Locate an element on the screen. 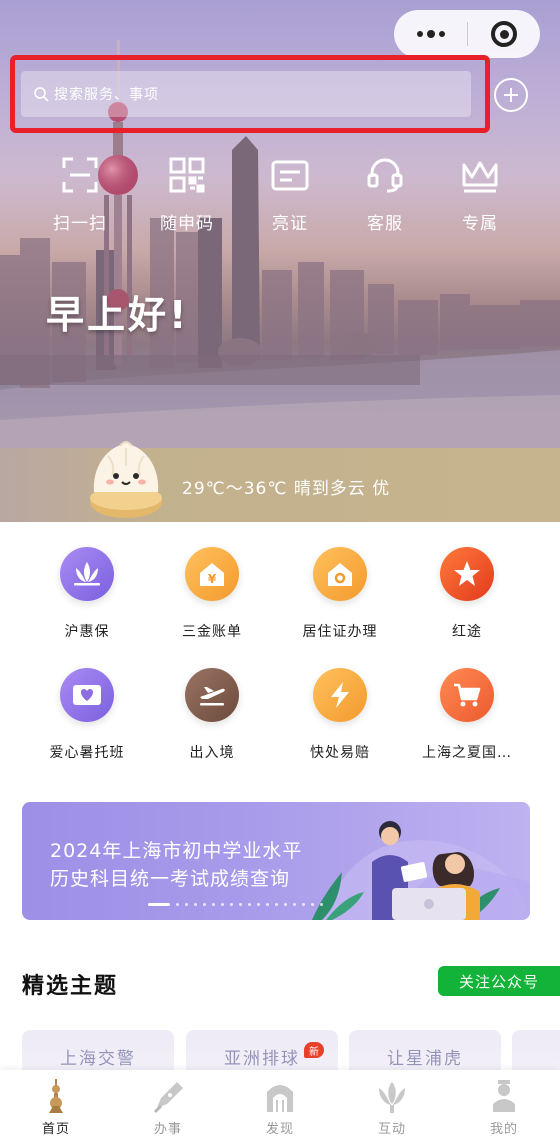 This screenshot has height=1142, width=560. quick-actions: 扫一扫 随申码 亮证 客服 专属 is located at coordinates (280, 200).